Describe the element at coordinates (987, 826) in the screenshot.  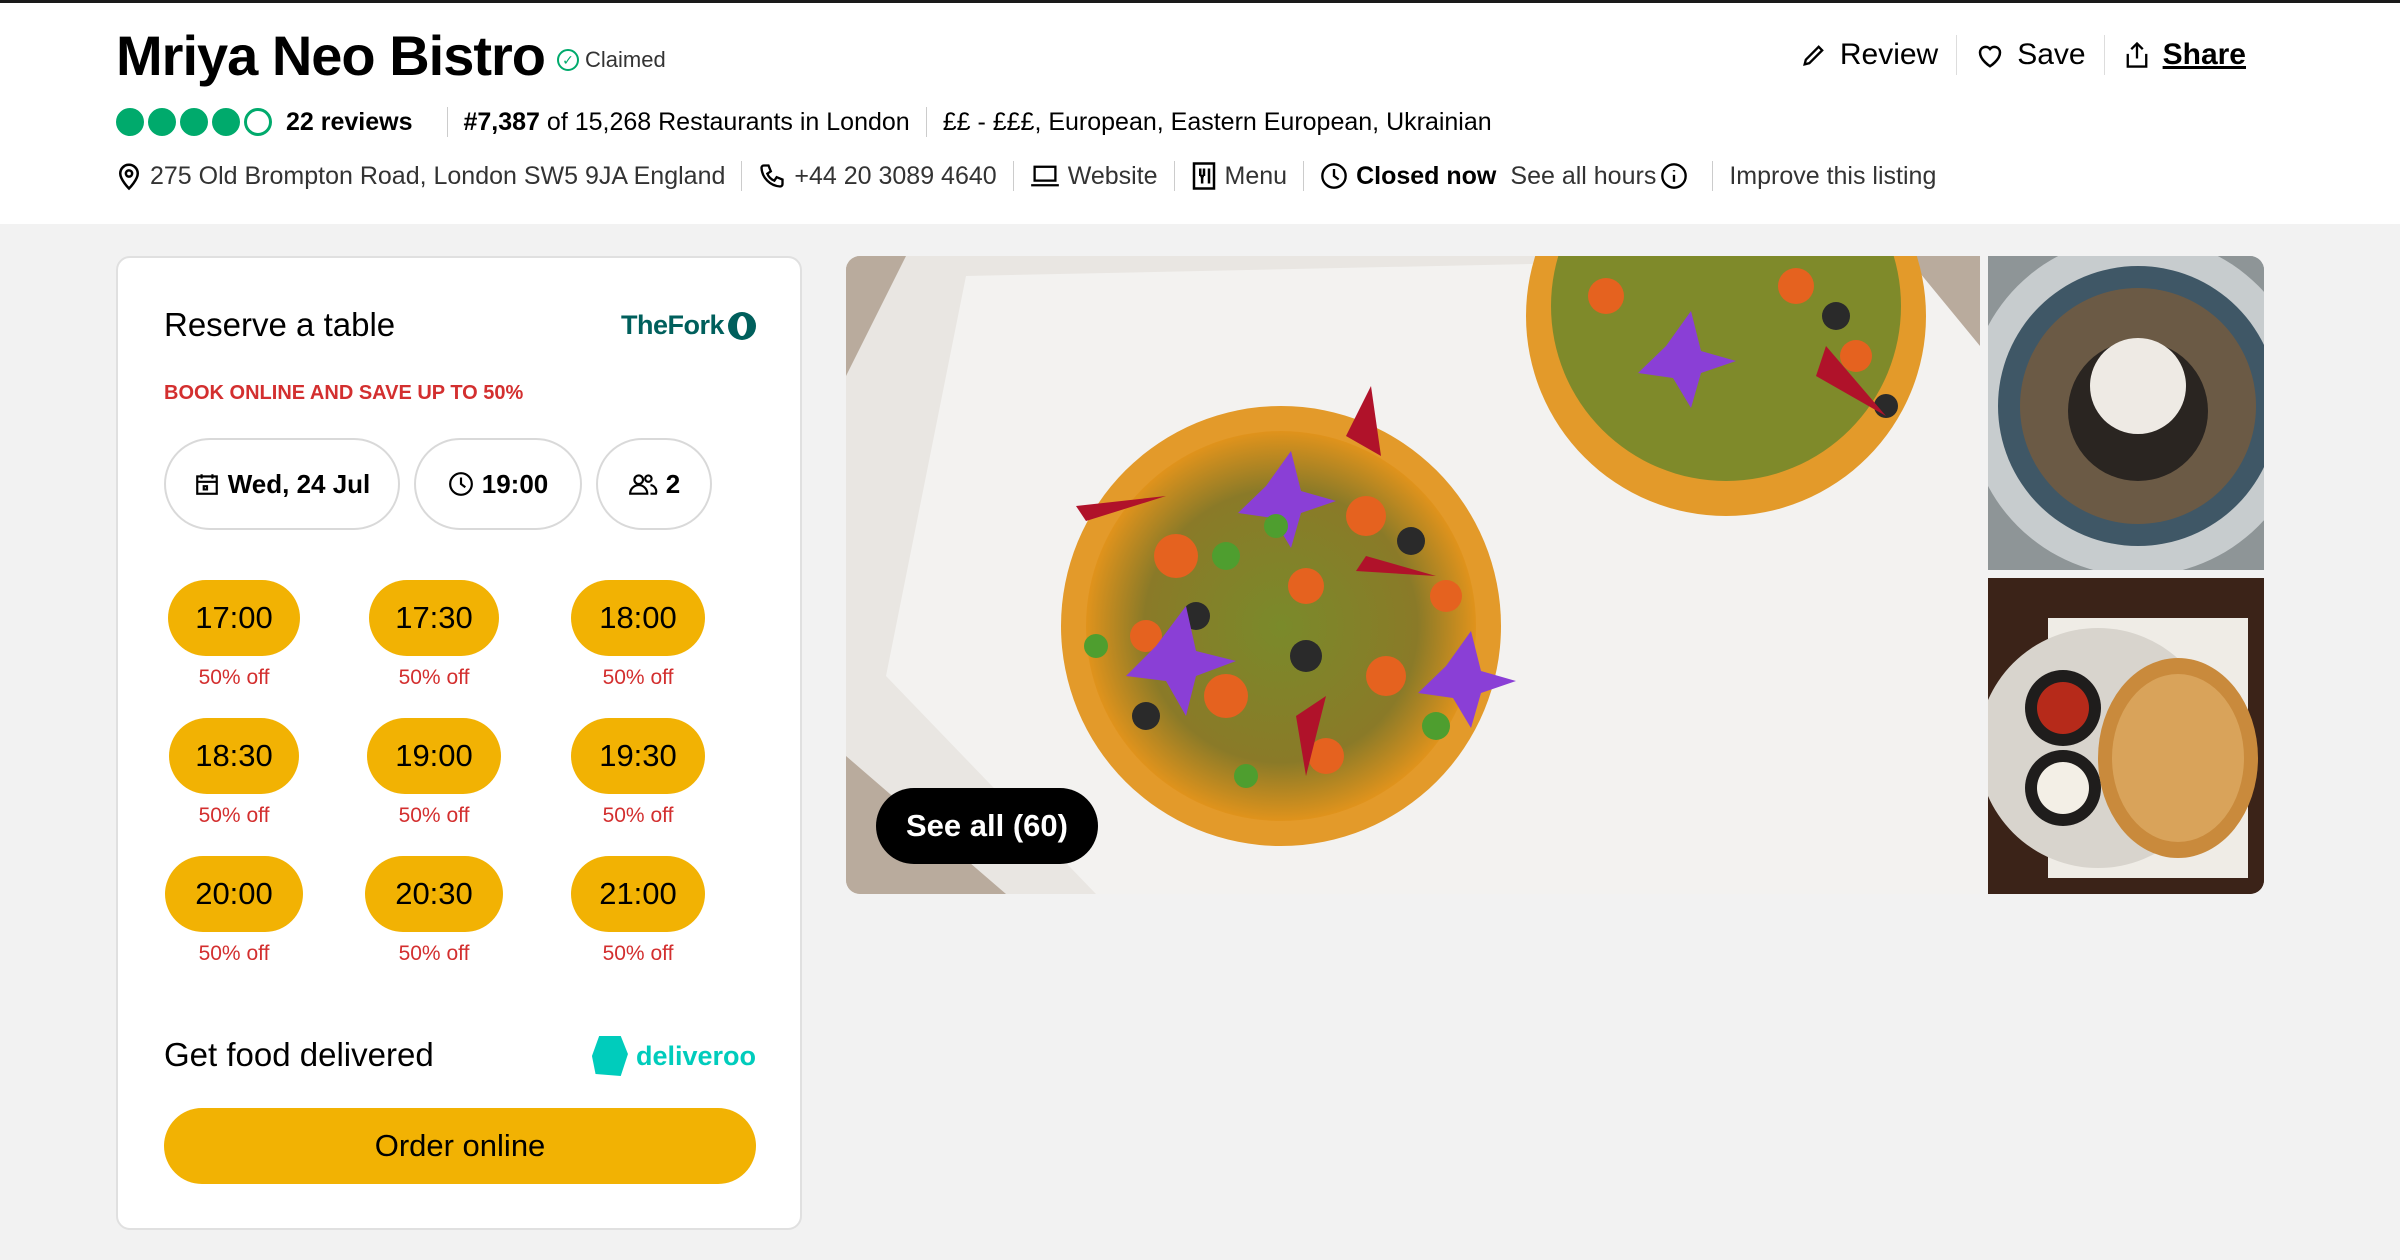
I see `see-all-photos-button: See all (60)` at that location.